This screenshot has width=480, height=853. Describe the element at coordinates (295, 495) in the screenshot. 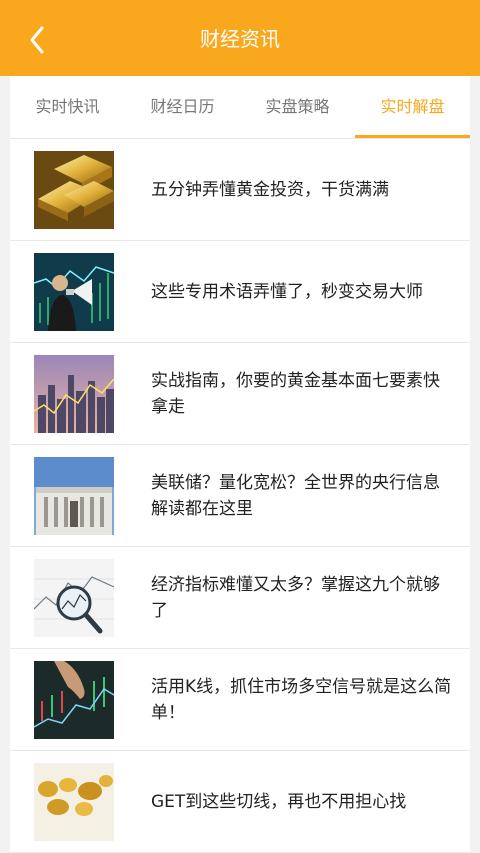

I see `article-title: 美联储？量化宽松？全世界的央行信息解读都在这里` at that location.